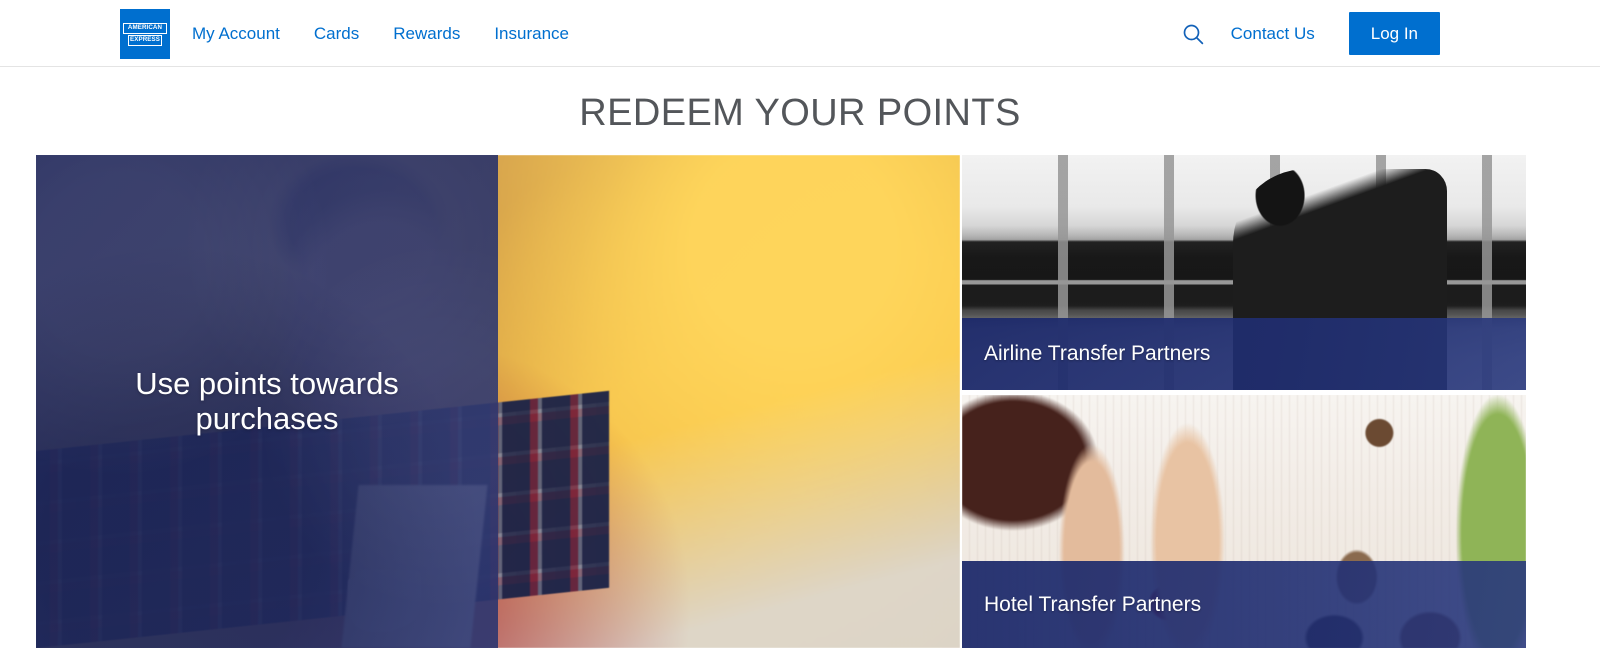 Image resolution: width=1600 pixels, height=648 pixels. Describe the element at coordinates (145, 40) in the screenshot. I see `amex-logo-line-2: EXPRESS` at that location.